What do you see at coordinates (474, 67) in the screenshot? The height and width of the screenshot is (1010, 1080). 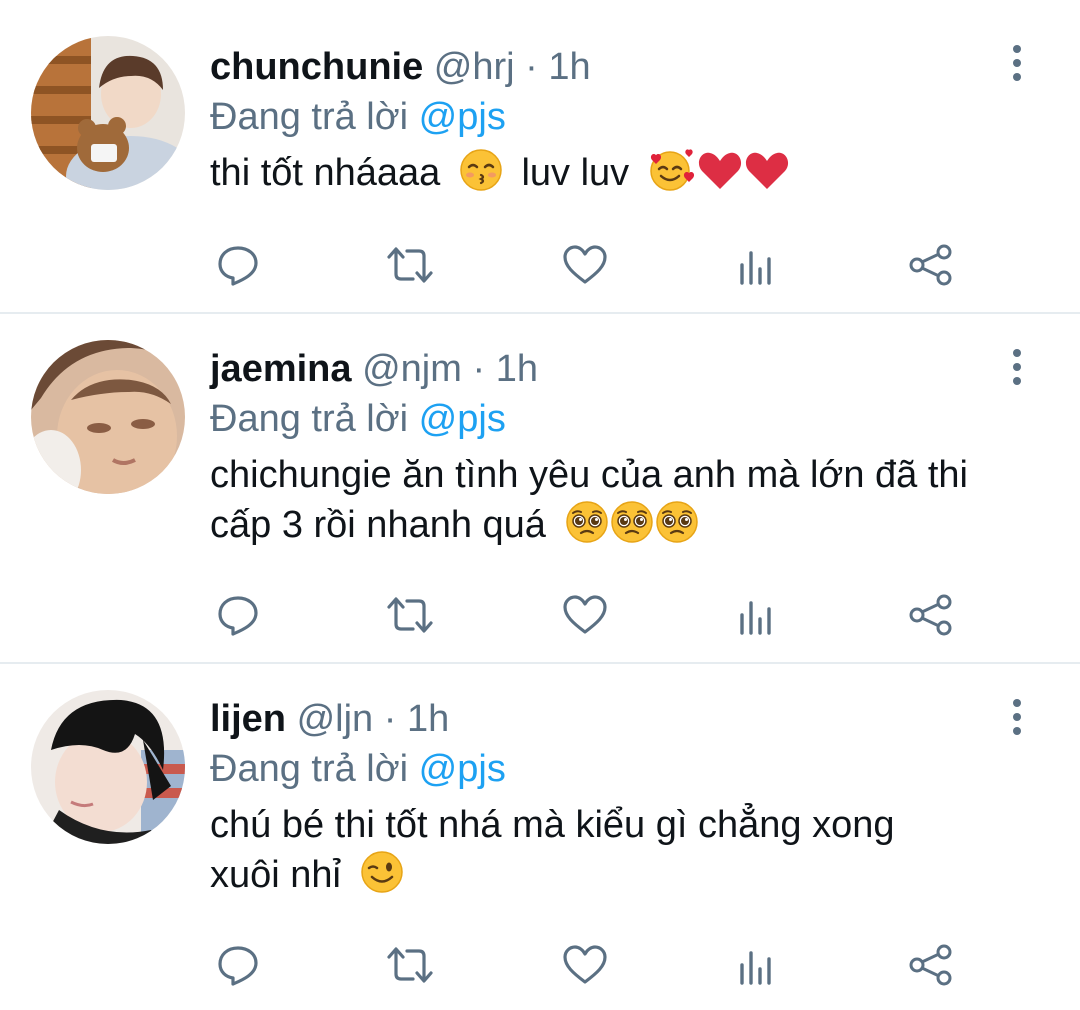 I see `user-handle: @hrj` at bounding box center [474, 67].